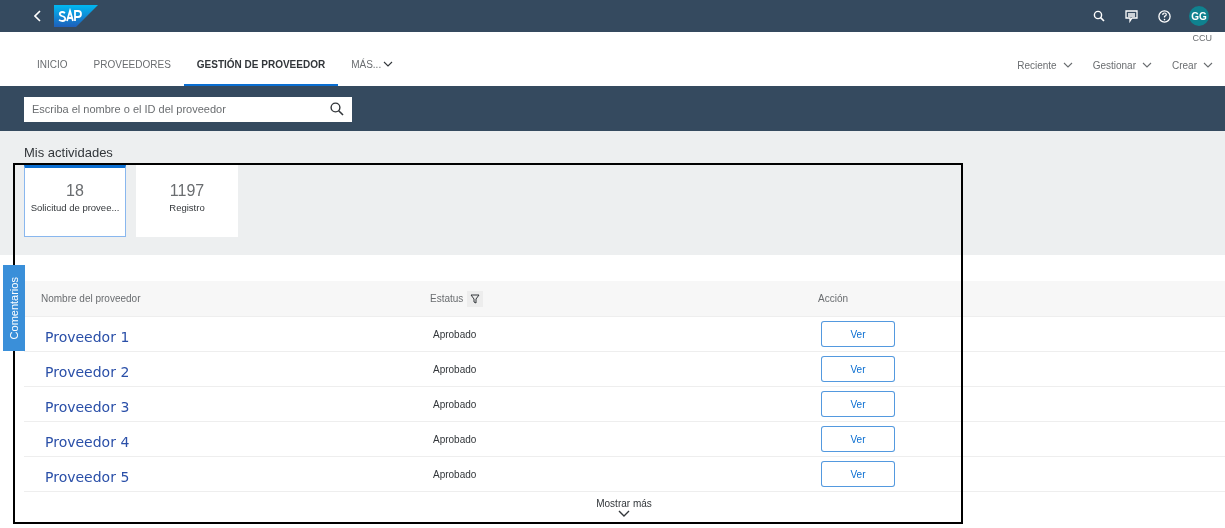  I want to click on column-header: Acción, so click(833, 299).